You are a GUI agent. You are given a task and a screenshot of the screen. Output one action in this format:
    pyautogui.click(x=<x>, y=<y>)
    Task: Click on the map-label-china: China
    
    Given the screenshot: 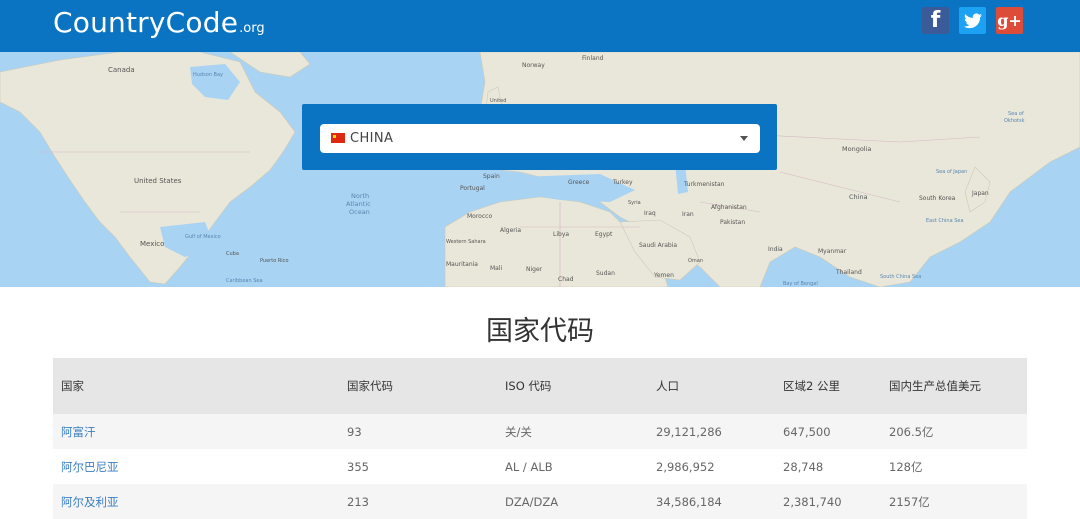 What is the action you would take?
    pyautogui.click(x=858, y=197)
    